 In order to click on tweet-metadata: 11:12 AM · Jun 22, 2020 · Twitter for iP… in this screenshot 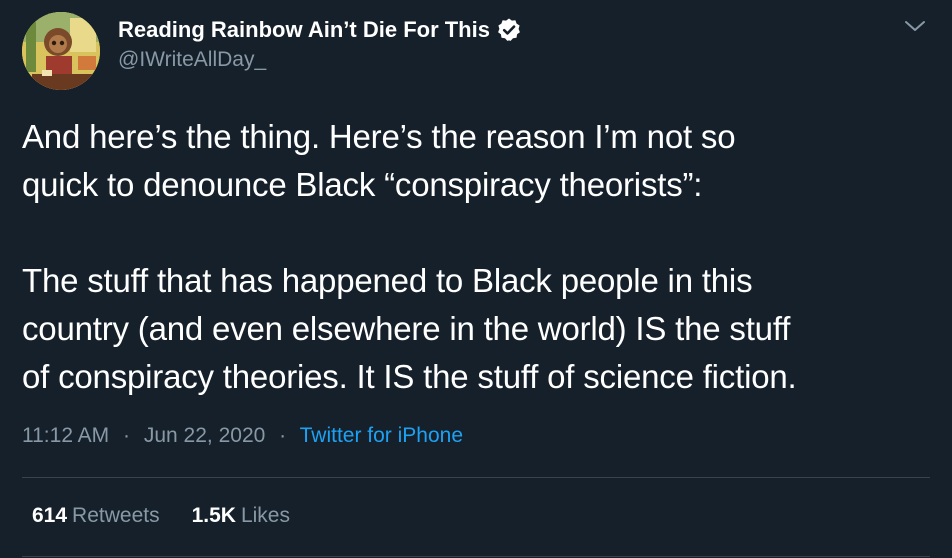, I will do `click(242, 436)`.